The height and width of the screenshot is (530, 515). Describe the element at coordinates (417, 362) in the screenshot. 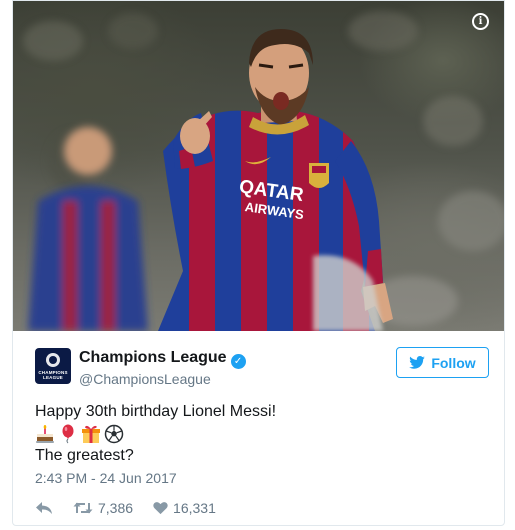

I see `twitter-bird-icon` at that location.